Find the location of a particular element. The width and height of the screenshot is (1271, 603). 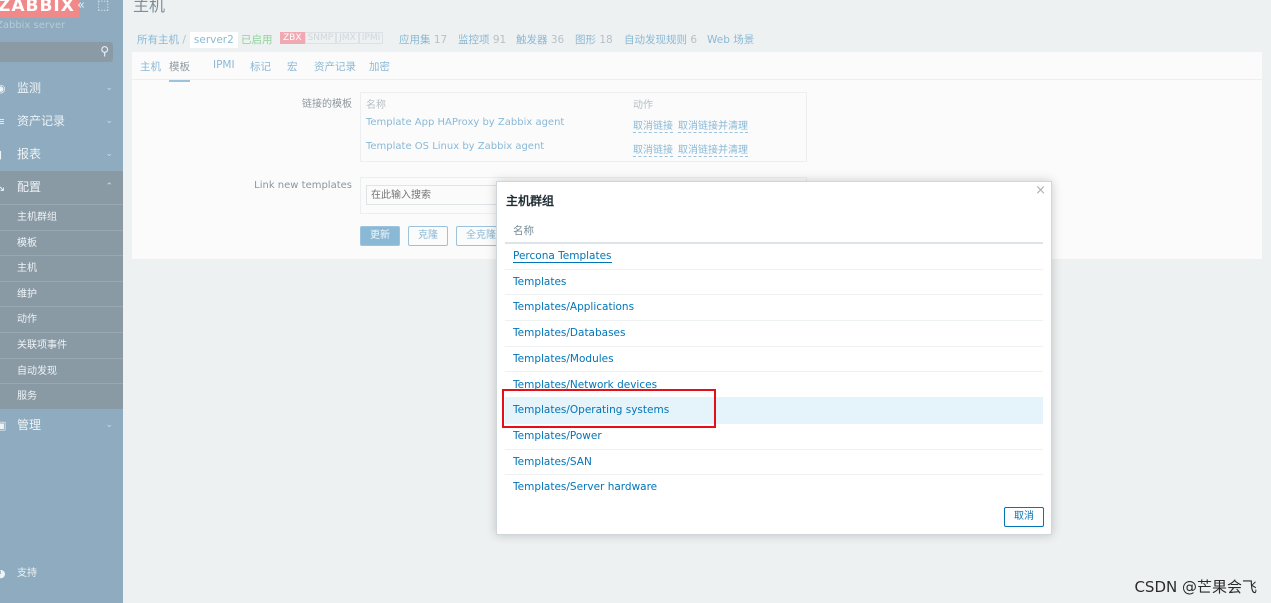

zabbix-logo: ZABBIX is located at coordinates (39, 9).